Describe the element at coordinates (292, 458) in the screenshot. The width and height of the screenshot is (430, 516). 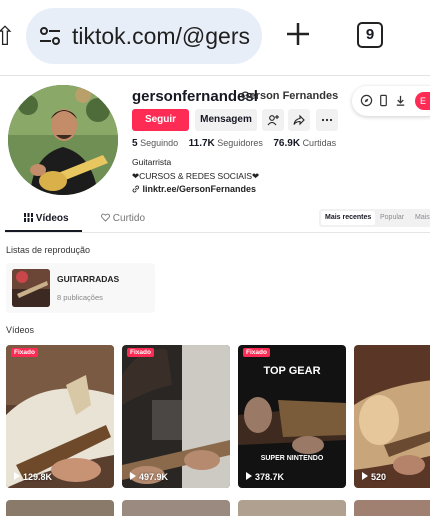
I see `video-caption-subtitle: SUPER NINTENDO` at that location.